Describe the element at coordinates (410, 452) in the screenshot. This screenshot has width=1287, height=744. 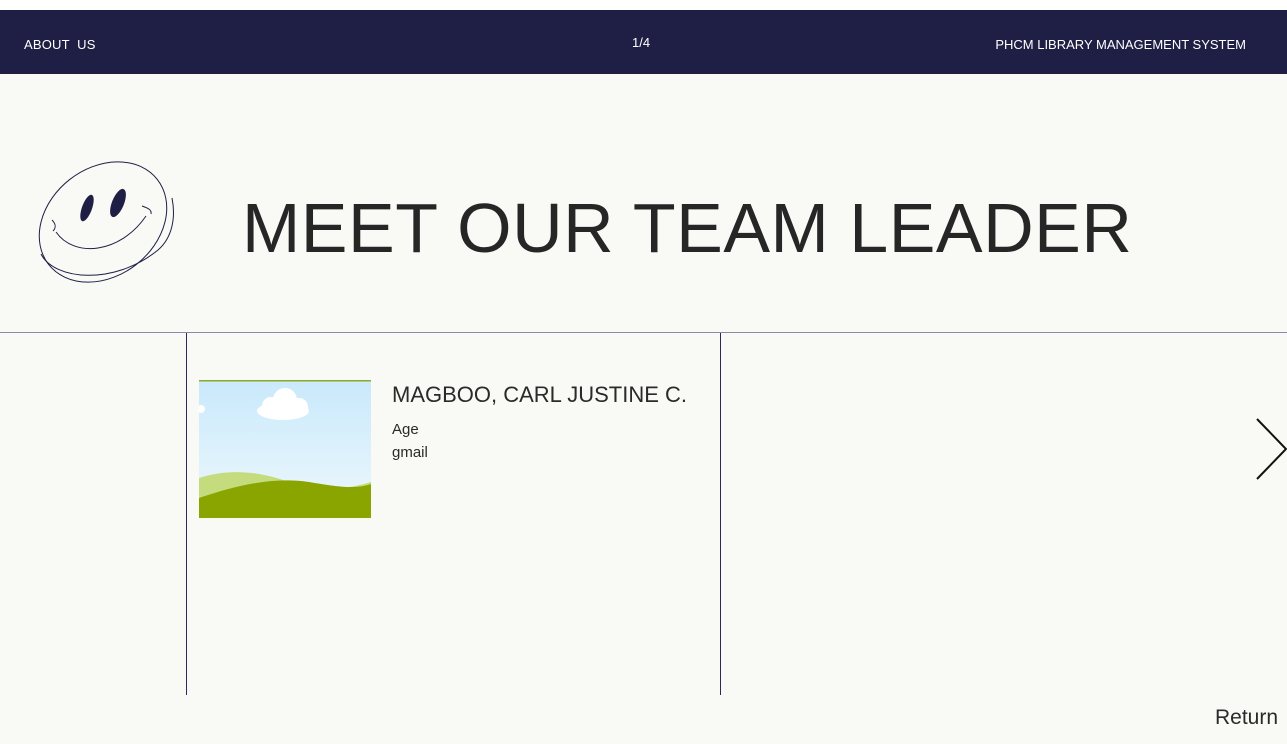
I see `member-email: gmail` at that location.